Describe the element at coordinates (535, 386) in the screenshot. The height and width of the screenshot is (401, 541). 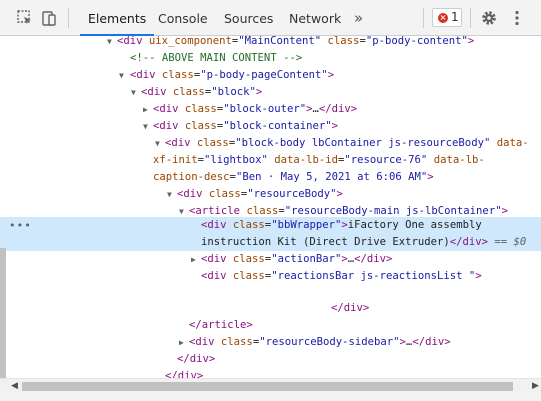
I see `scroll-right-icon: ▶` at that location.